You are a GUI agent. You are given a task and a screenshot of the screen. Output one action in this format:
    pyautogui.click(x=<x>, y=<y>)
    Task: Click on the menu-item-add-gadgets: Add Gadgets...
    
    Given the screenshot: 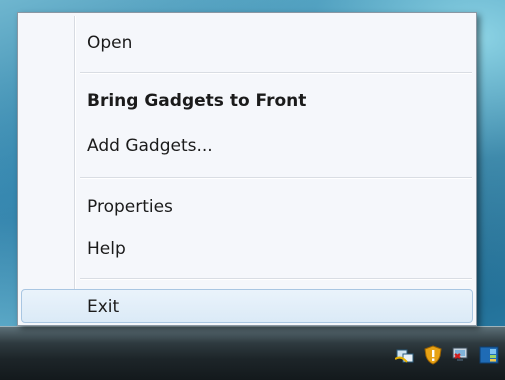 What is the action you would take?
    pyautogui.click(x=247, y=146)
    